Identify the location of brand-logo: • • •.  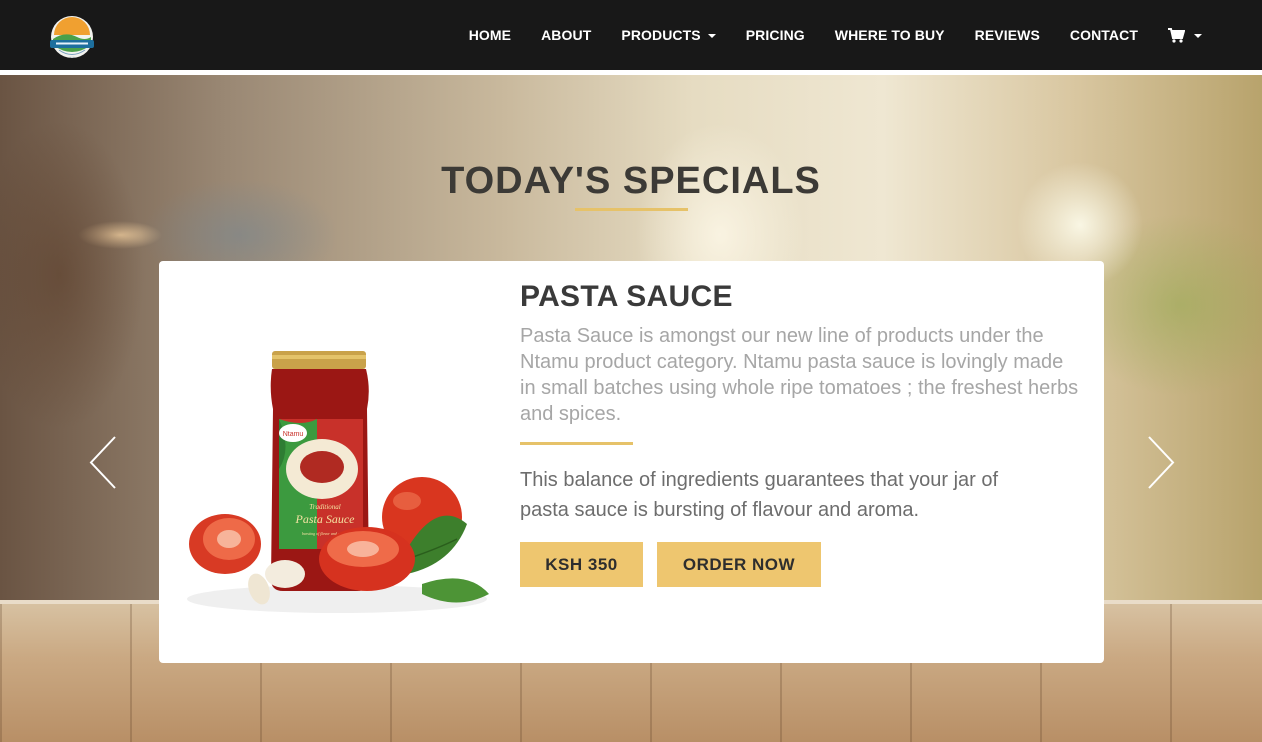
(72, 40).